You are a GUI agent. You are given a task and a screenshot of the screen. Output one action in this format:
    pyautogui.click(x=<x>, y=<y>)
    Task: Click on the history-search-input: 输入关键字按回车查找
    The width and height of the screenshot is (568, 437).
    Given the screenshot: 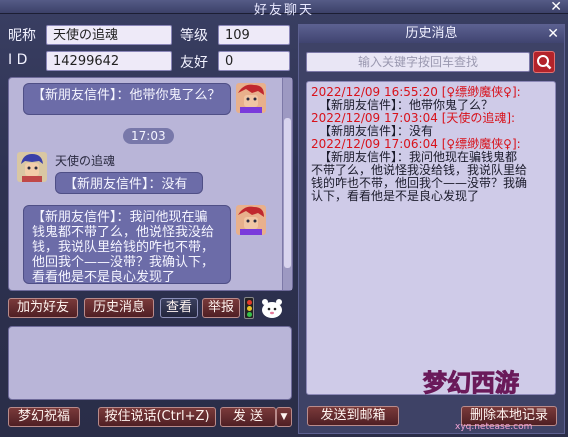 What is the action you would take?
    pyautogui.click(x=418, y=62)
    